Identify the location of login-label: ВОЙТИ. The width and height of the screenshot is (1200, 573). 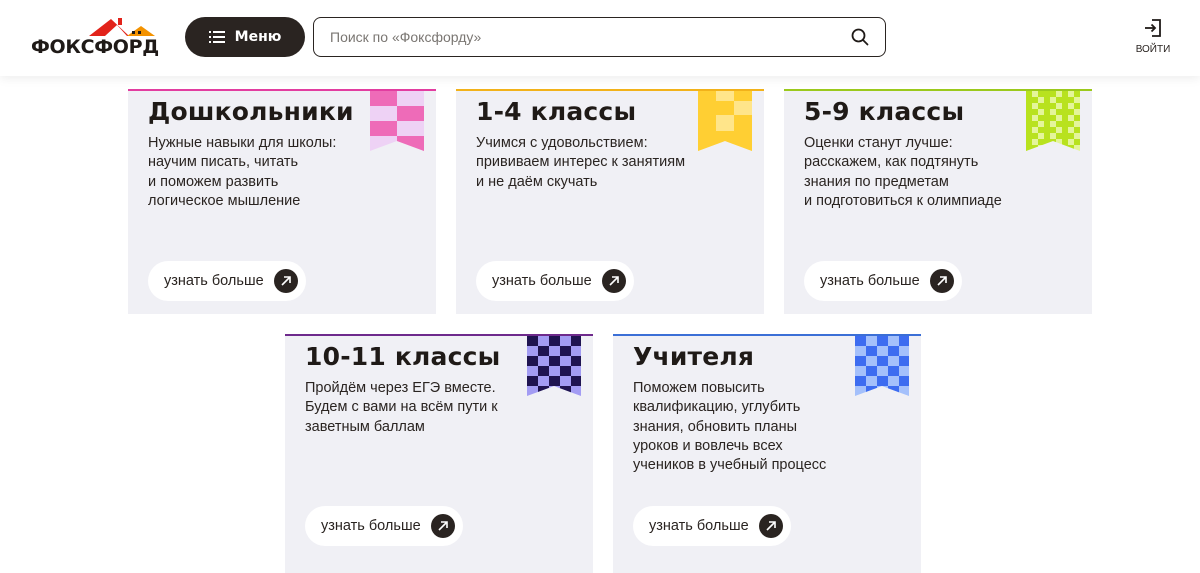
(1153, 49).